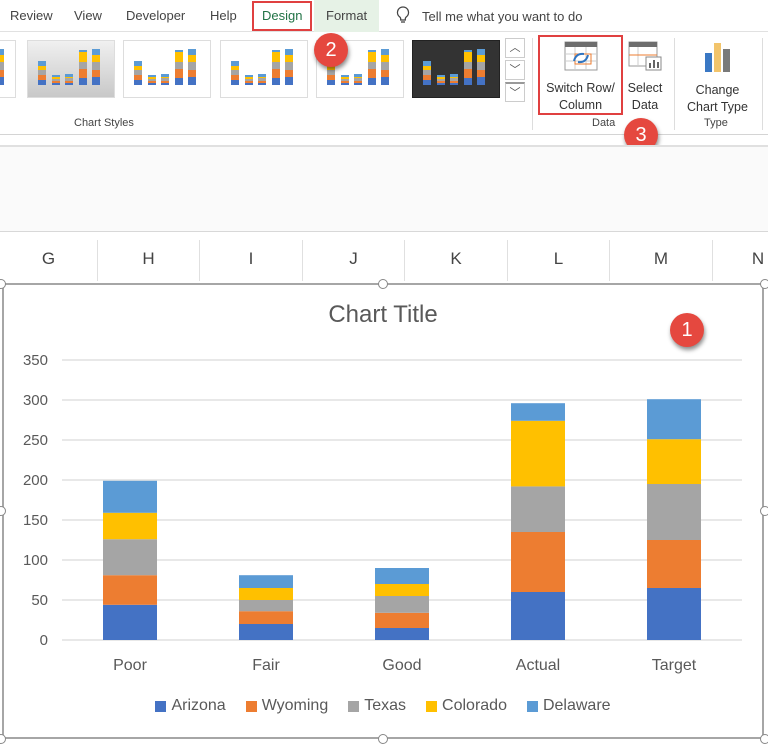 The height and width of the screenshot is (745, 768). What do you see at coordinates (515, 48) in the screenshot?
I see `gallery-up-button: ︿` at bounding box center [515, 48].